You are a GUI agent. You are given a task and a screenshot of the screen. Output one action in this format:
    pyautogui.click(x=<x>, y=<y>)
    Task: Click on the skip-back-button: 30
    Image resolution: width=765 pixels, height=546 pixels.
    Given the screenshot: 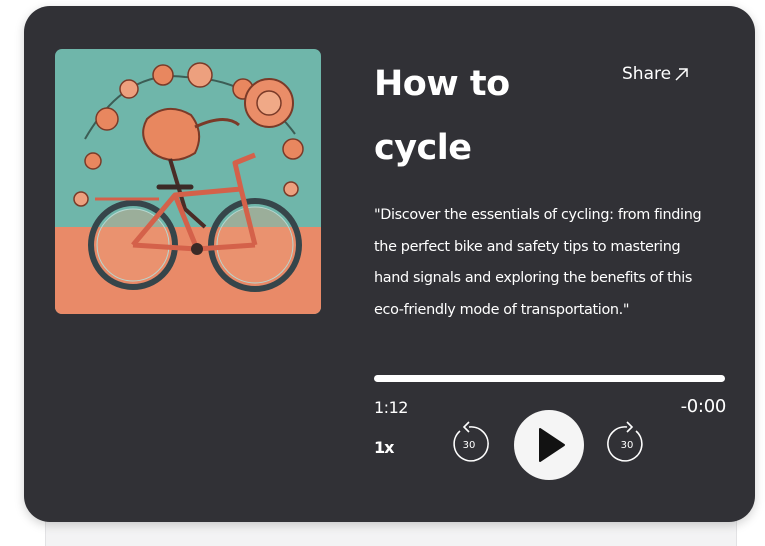 What is the action you would take?
    pyautogui.click(x=469, y=442)
    